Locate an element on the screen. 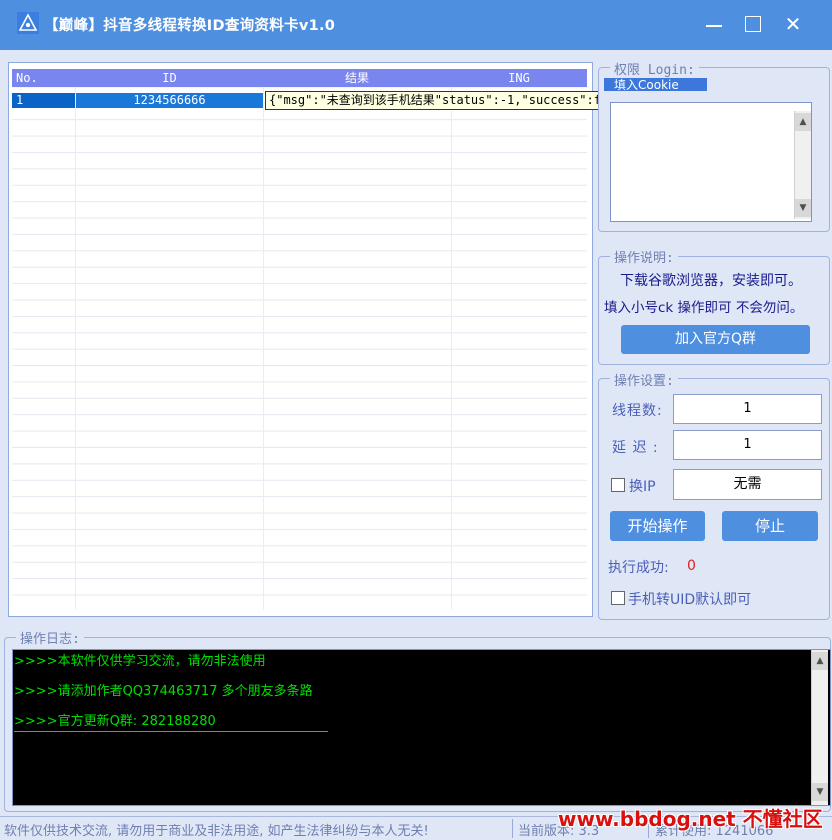  app-logo-icon is located at coordinates (28, 23).